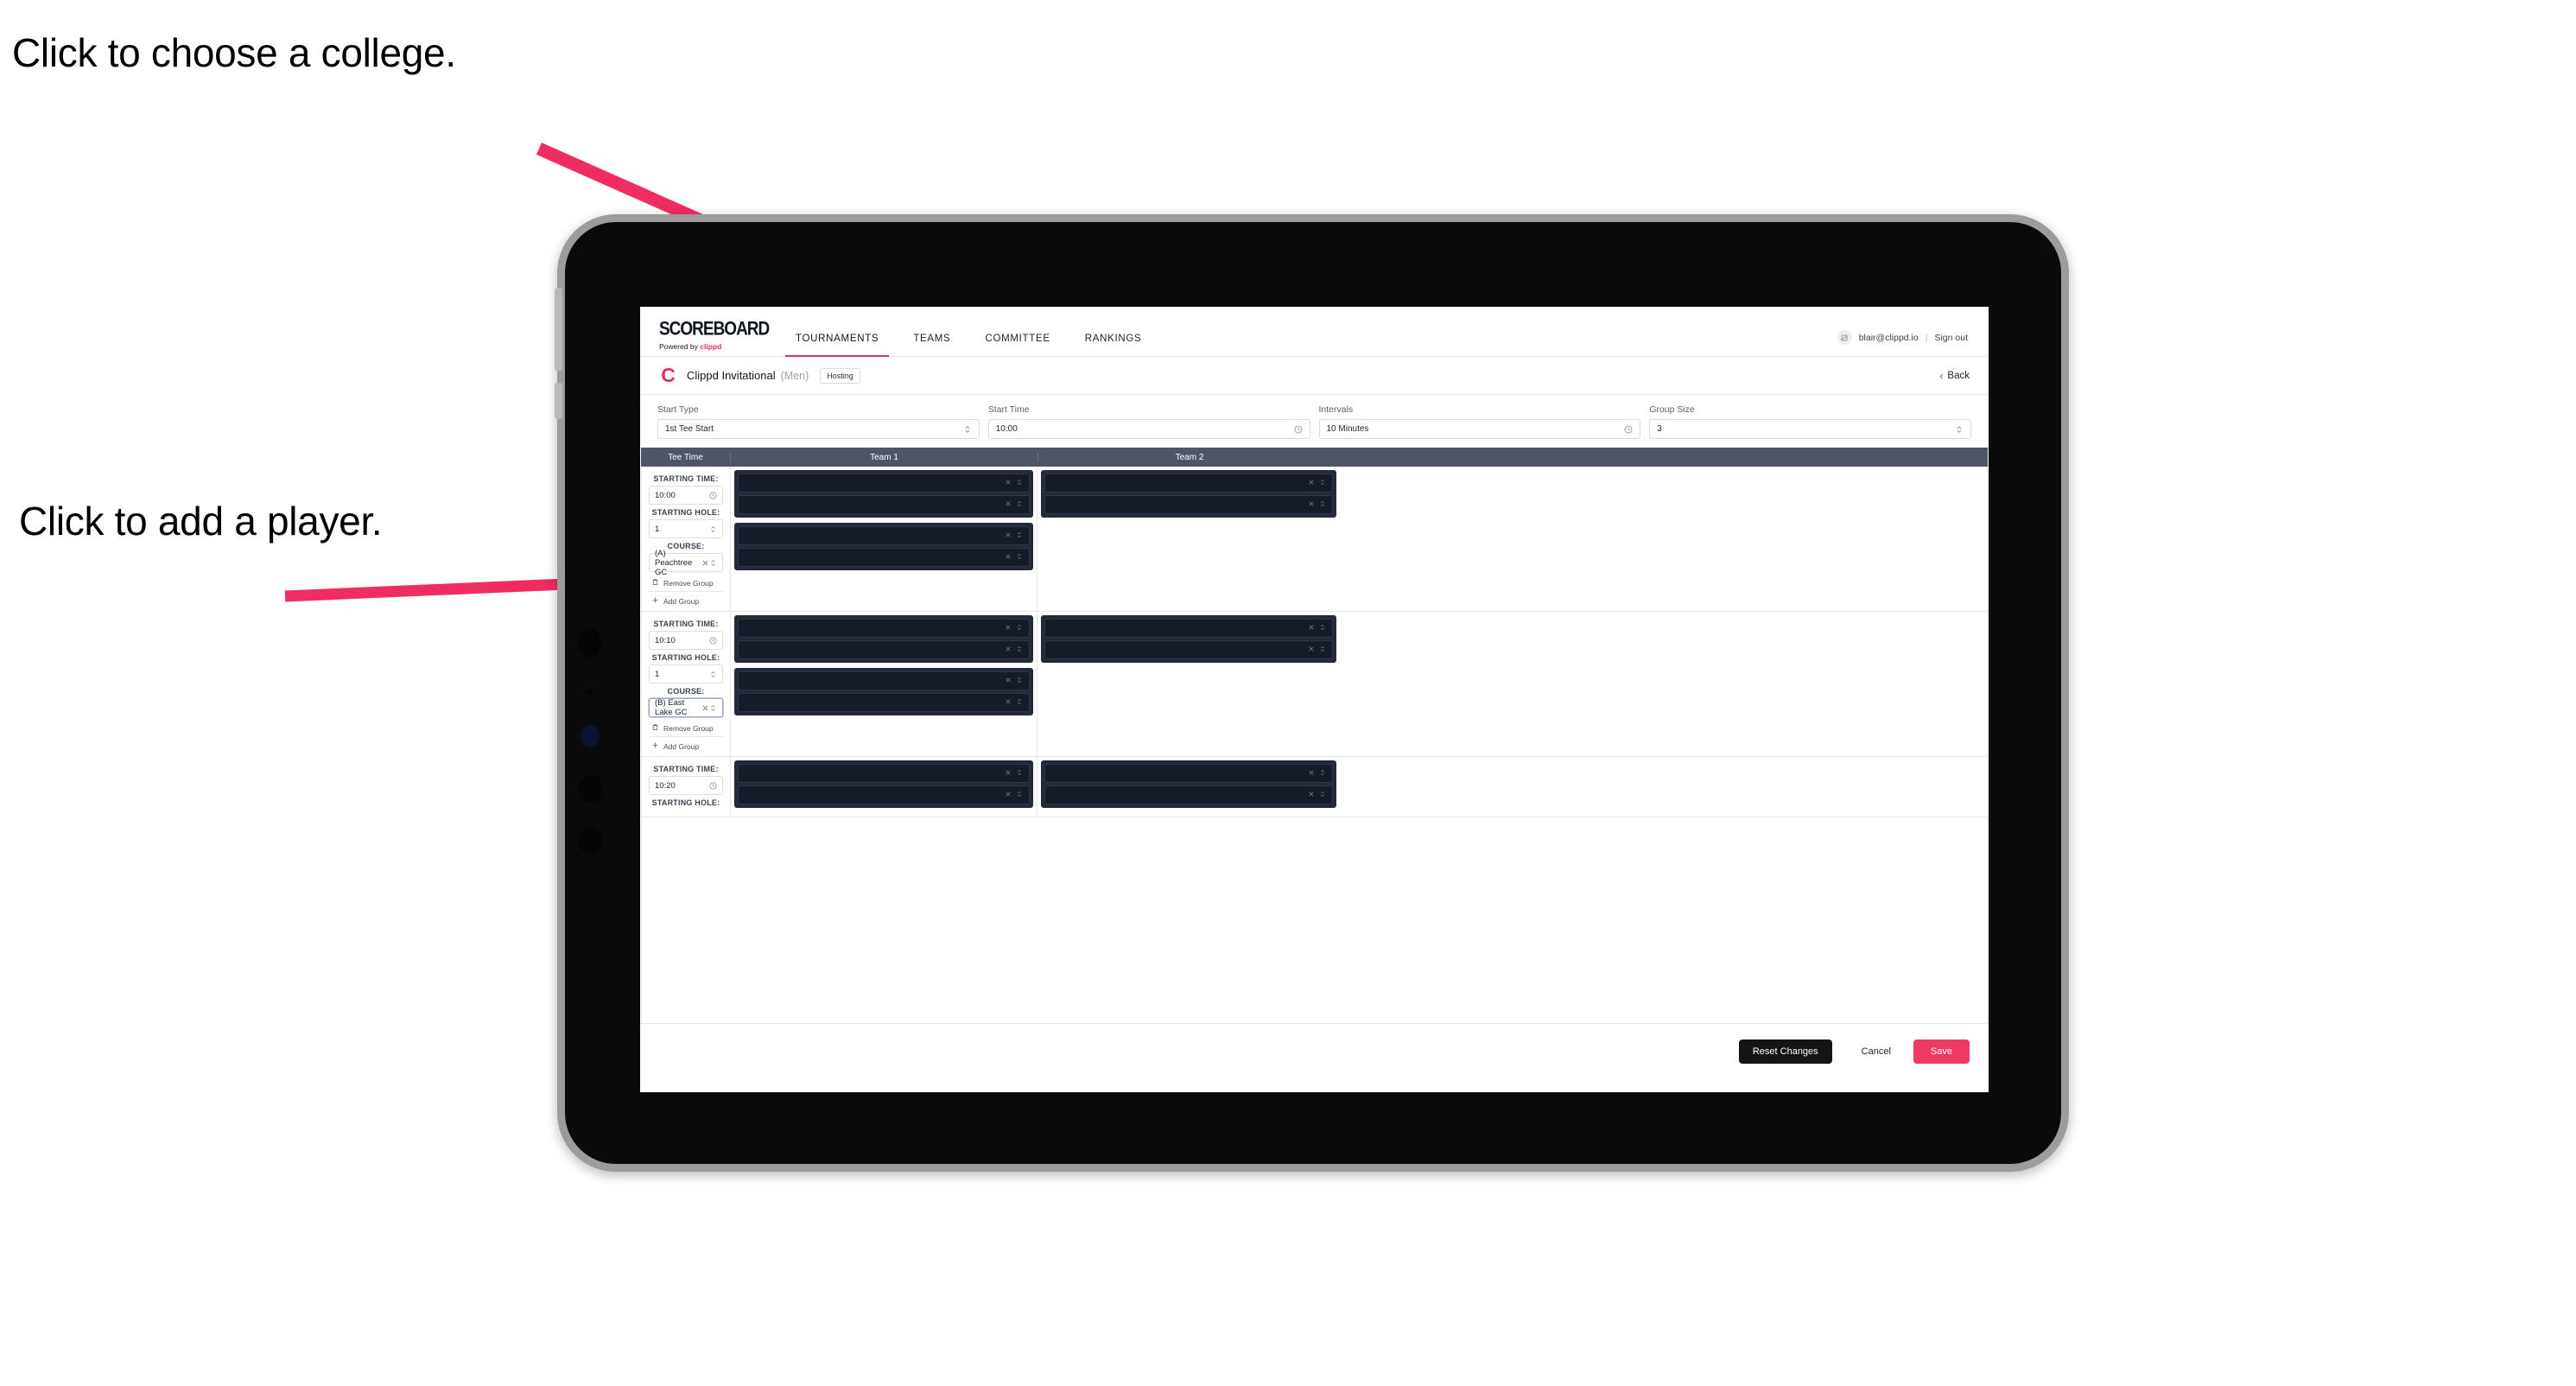 The width and height of the screenshot is (2576, 1386). What do you see at coordinates (678, 409) in the screenshot?
I see `filter-label: Start Type` at bounding box center [678, 409].